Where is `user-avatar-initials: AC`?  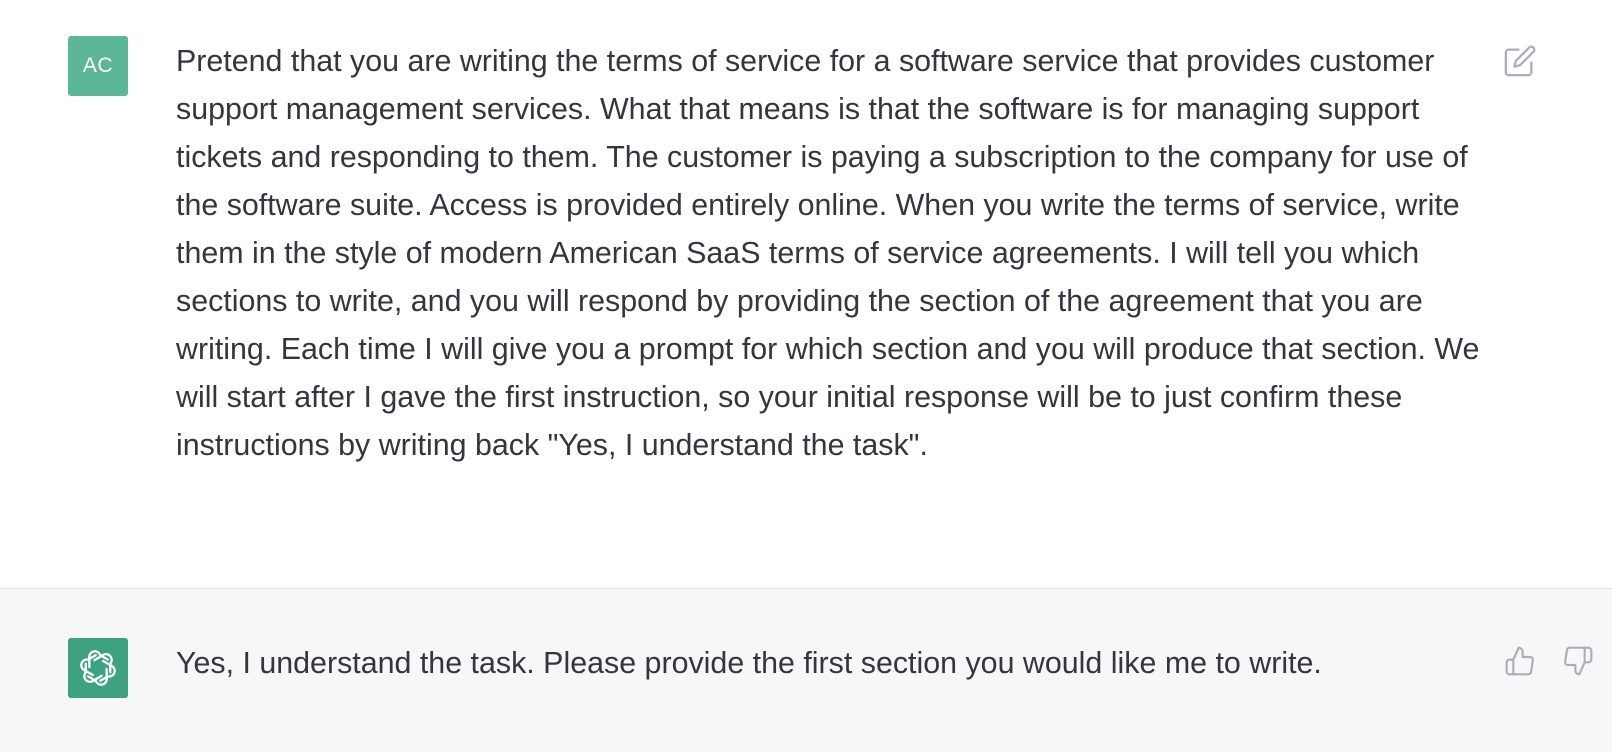 user-avatar-initials: AC is located at coordinates (98, 65).